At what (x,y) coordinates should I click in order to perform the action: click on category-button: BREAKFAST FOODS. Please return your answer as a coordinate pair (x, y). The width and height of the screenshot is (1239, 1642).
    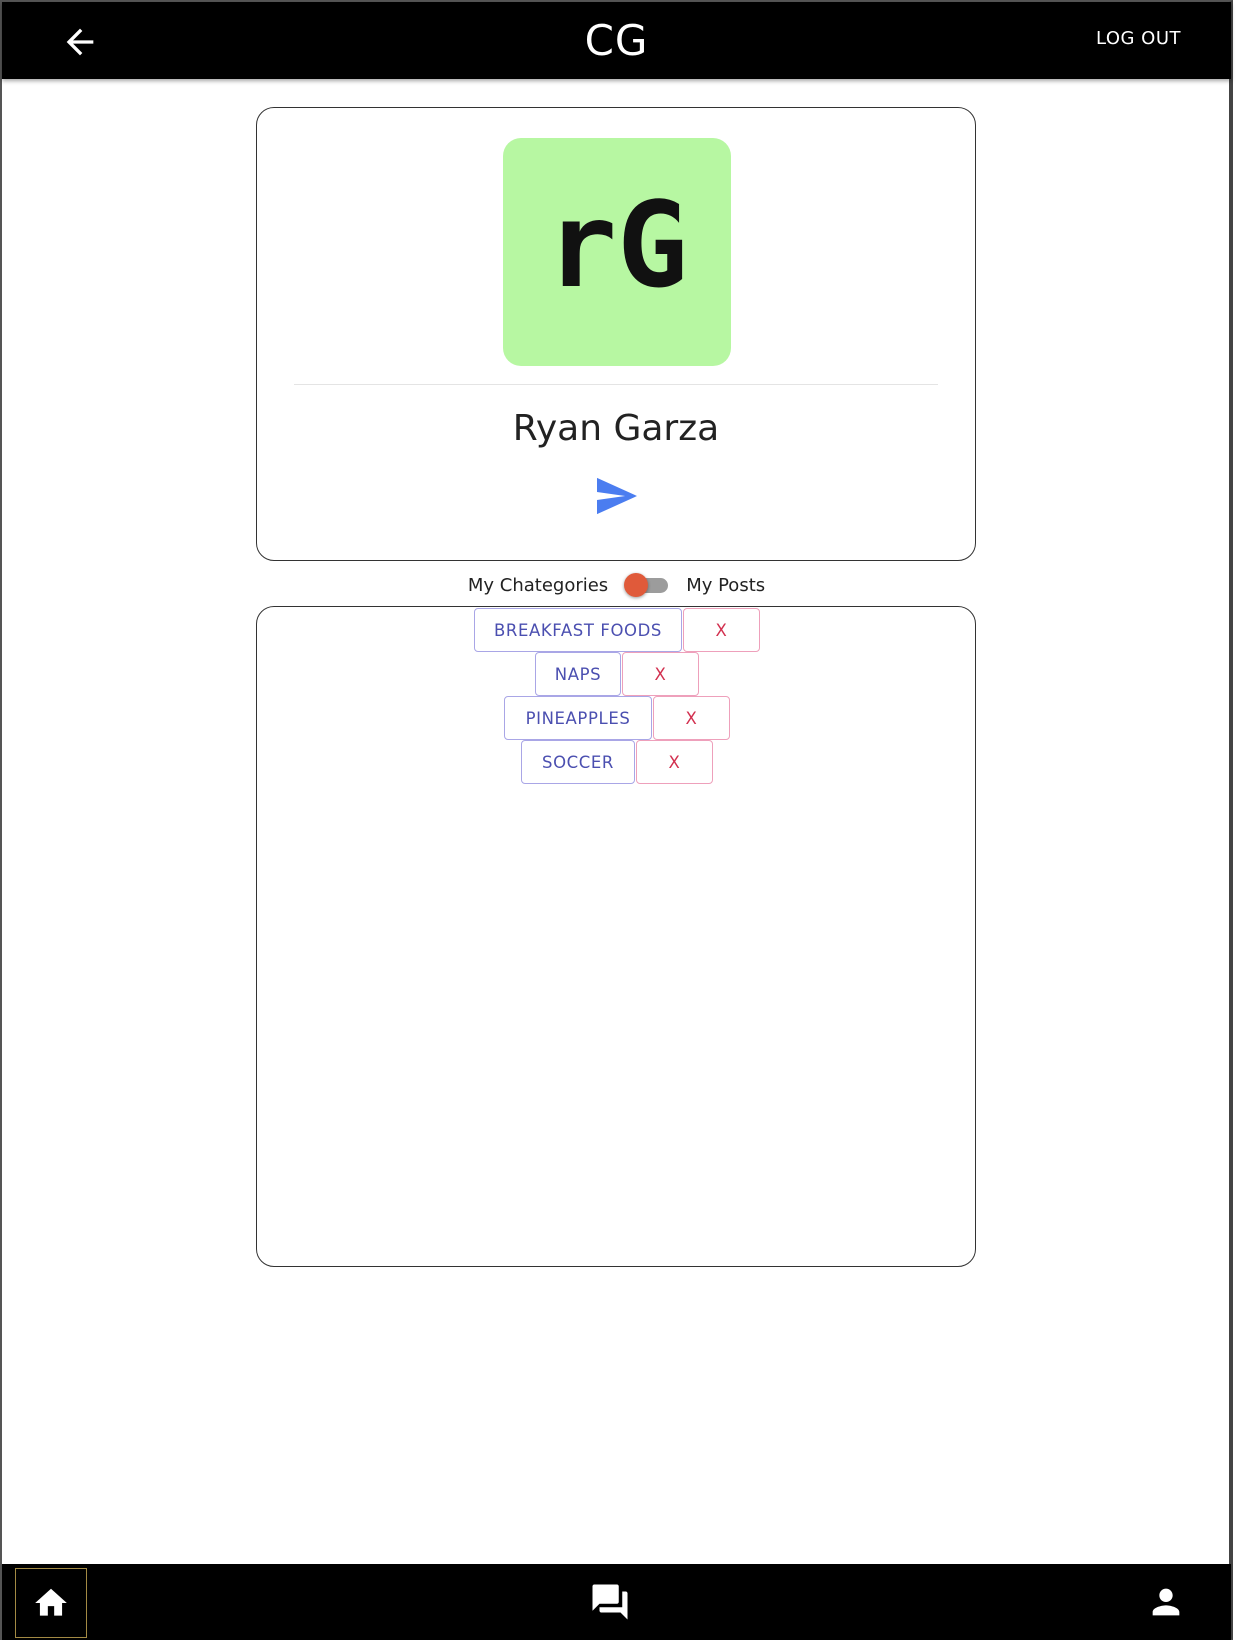
    Looking at the image, I should click on (578, 630).